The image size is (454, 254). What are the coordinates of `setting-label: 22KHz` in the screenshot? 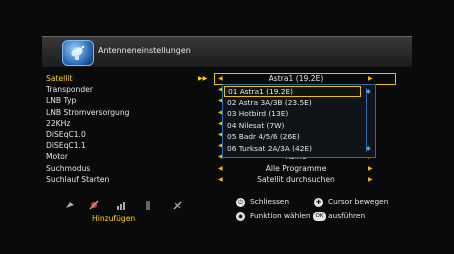 It's located at (58, 123).